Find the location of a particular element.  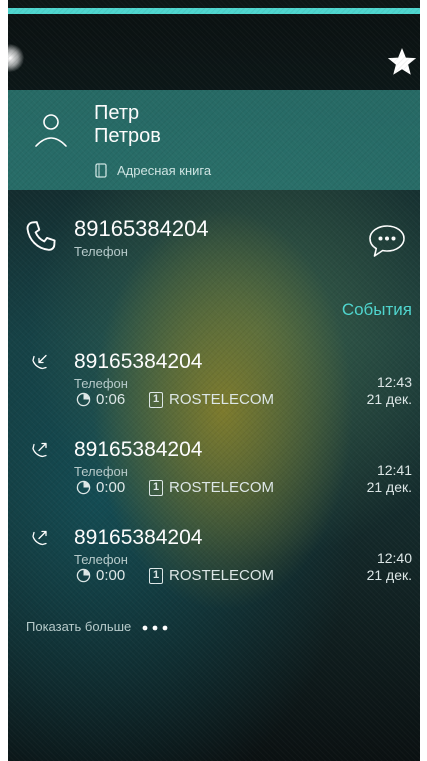

show-more-label: Показать больше is located at coordinates (79, 626).